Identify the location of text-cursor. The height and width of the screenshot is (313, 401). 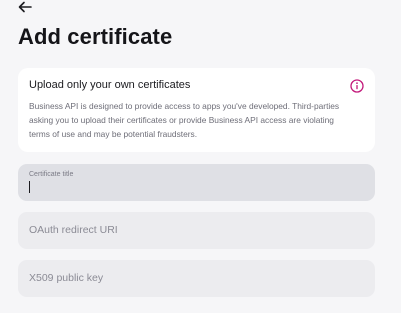
(29, 187).